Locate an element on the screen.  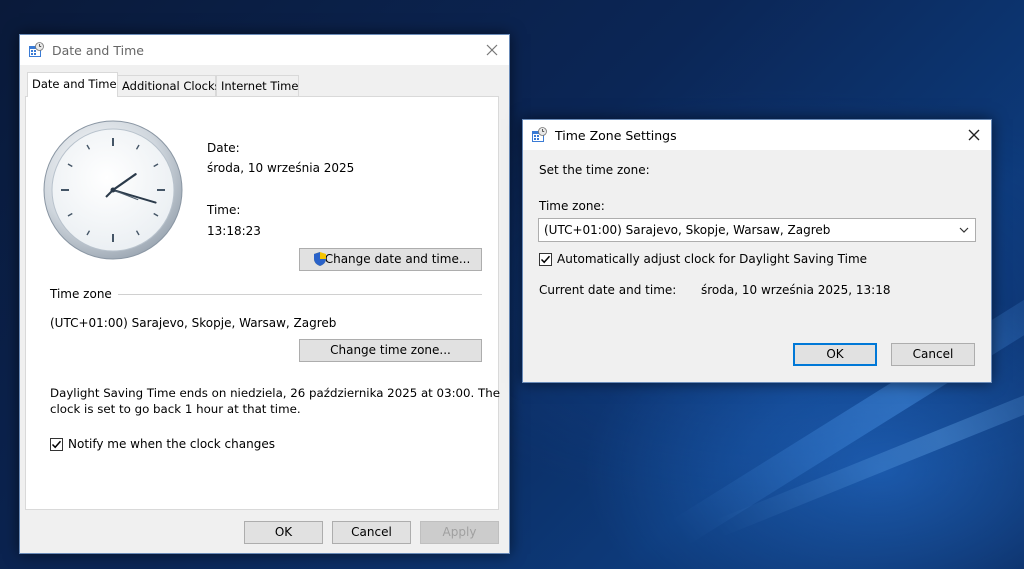
time-zone-divider is located at coordinates (300, 294).